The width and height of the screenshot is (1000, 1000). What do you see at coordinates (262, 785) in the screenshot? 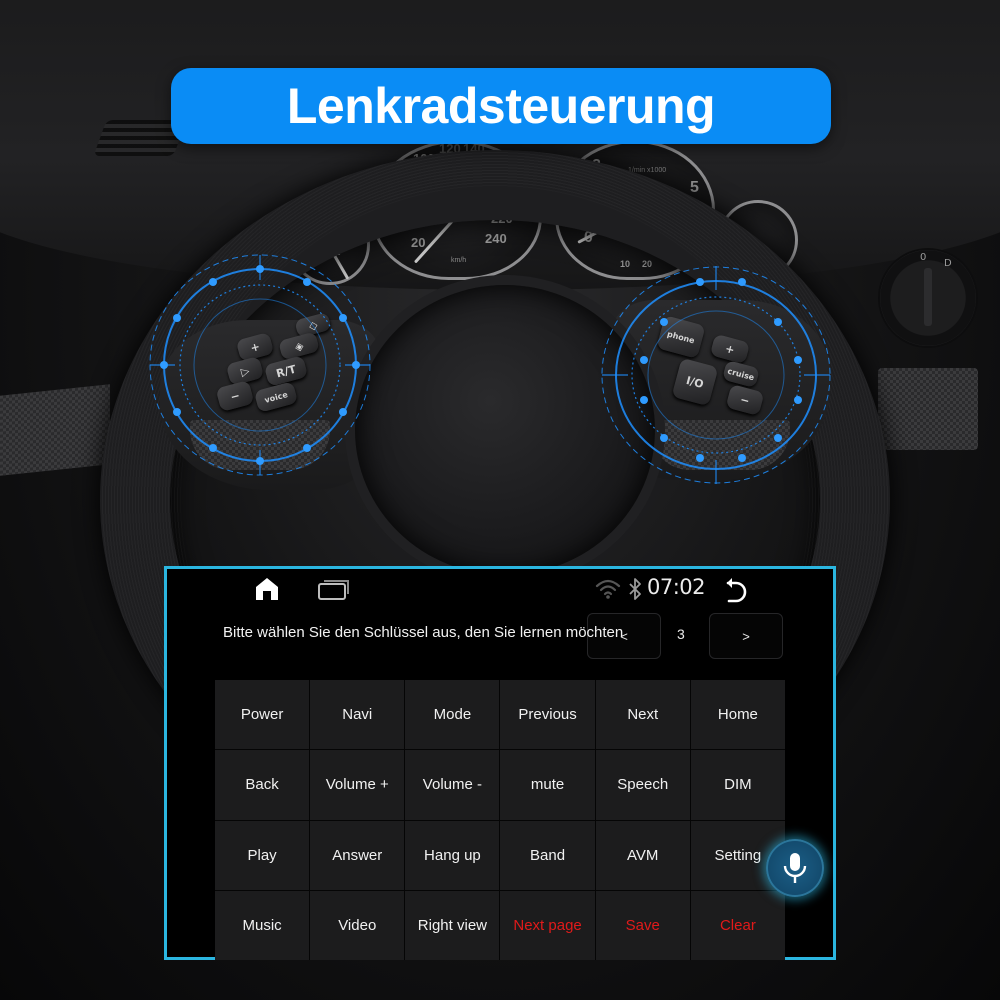
I see `key-back: Back` at bounding box center [262, 785].